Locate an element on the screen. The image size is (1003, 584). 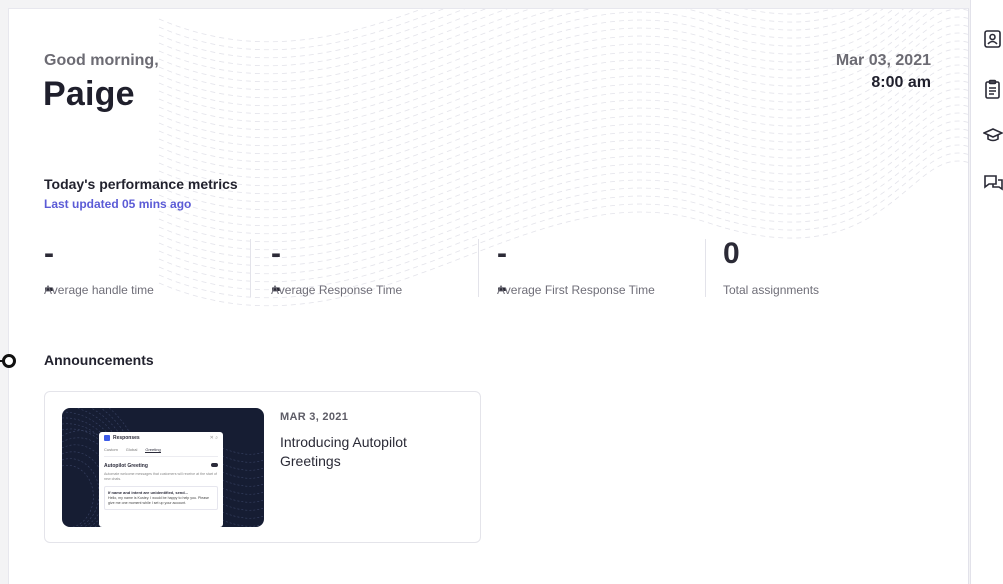
contact-card-icon is located at coordinates (993, 39).